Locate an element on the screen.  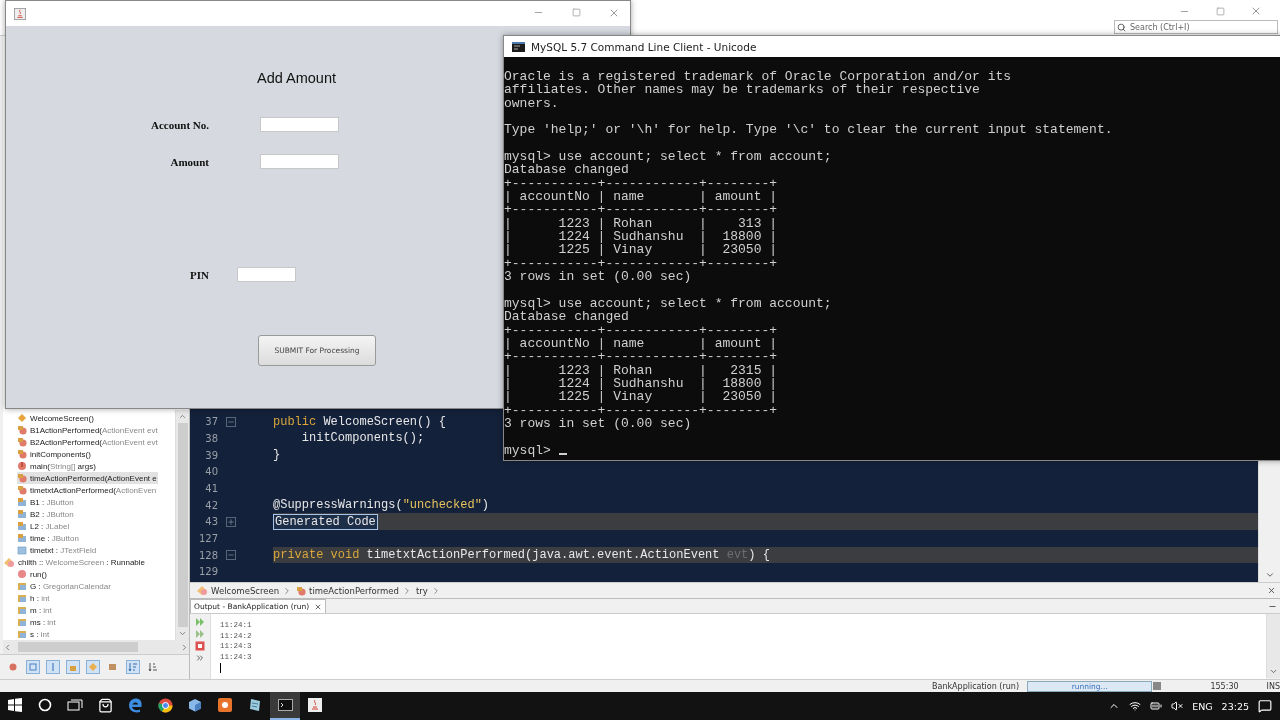
clock: 23:25 is located at coordinates (1235, 706).